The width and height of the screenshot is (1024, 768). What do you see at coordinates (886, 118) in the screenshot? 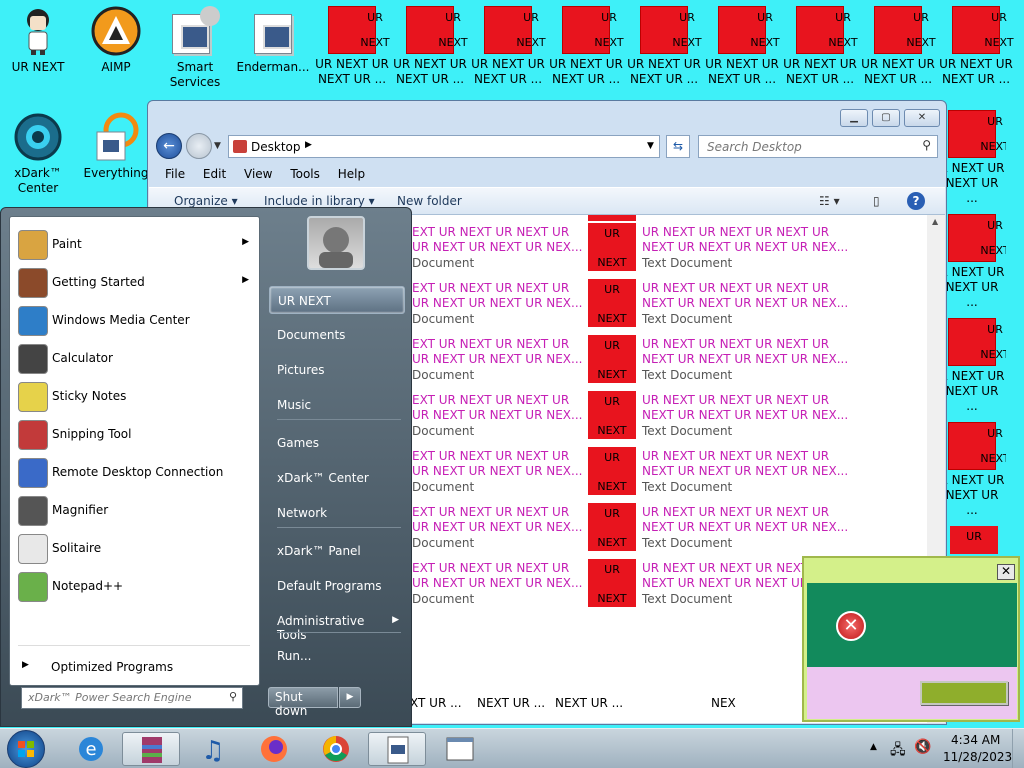
I see `maximize-button: ▢` at bounding box center [886, 118].